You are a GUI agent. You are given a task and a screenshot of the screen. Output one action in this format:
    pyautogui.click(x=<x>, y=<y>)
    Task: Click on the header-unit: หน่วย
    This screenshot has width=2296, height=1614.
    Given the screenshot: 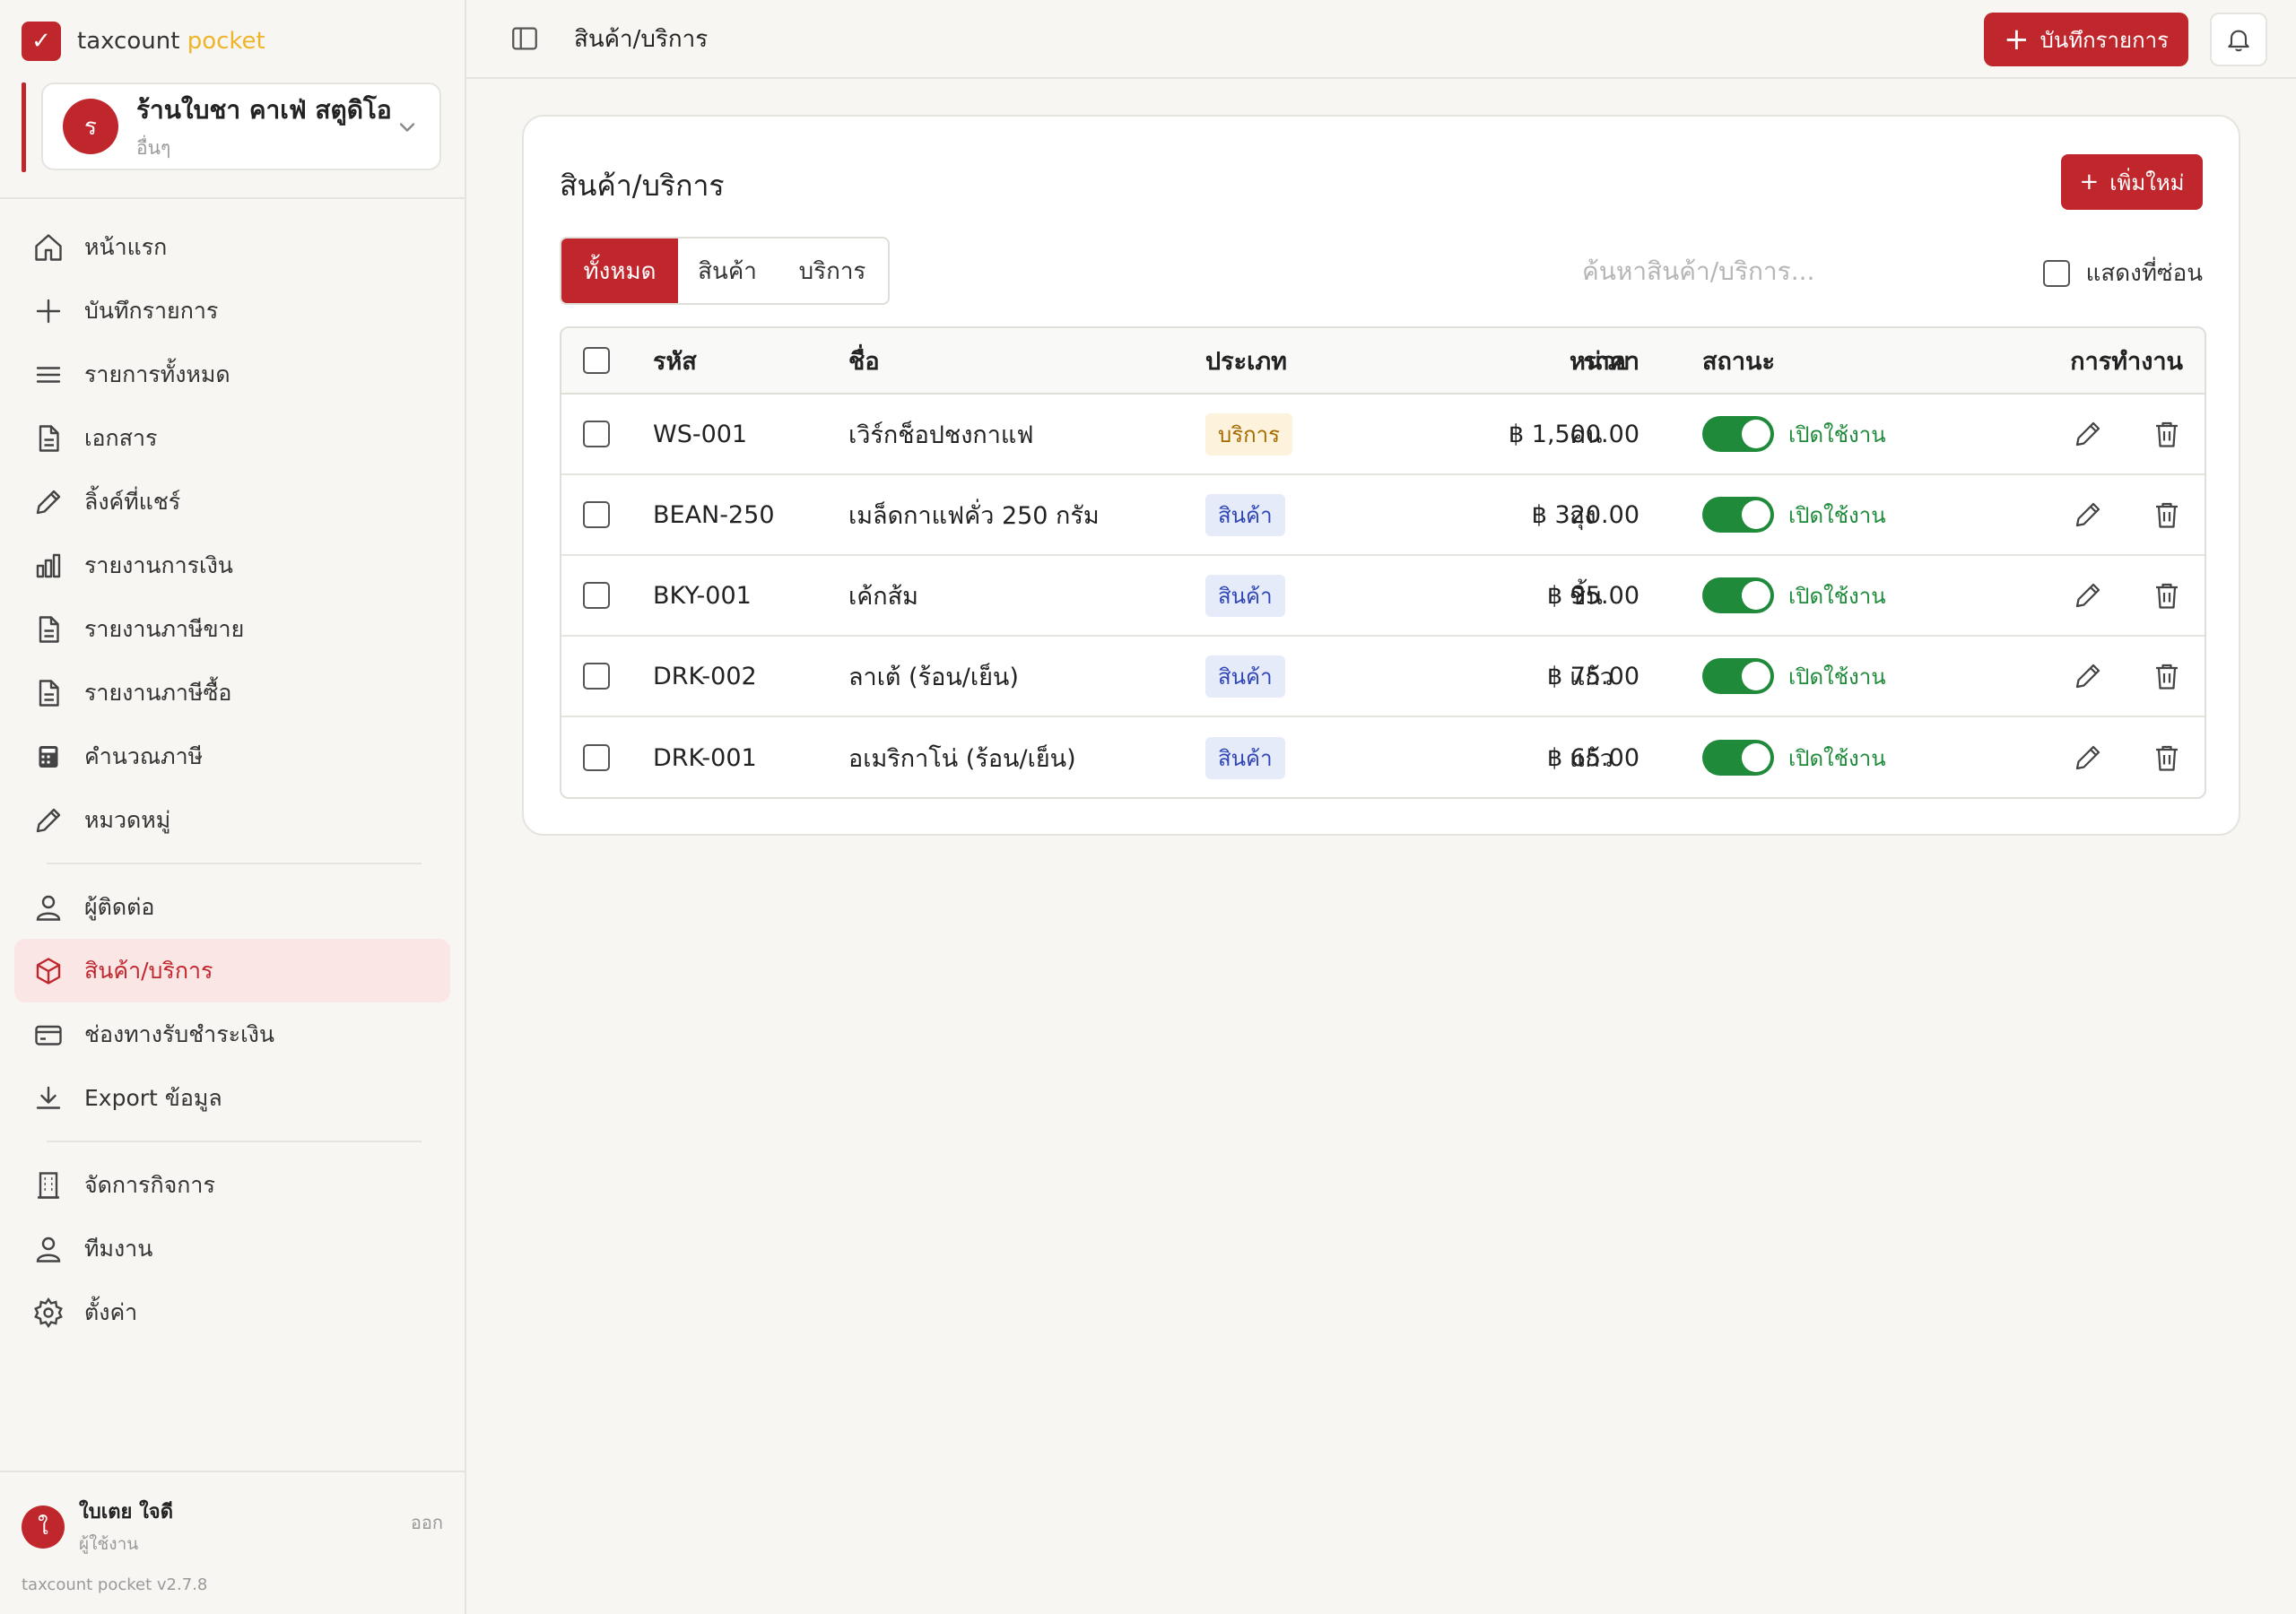 What is the action you would take?
    pyautogui.click(x=1600, y=360)
    